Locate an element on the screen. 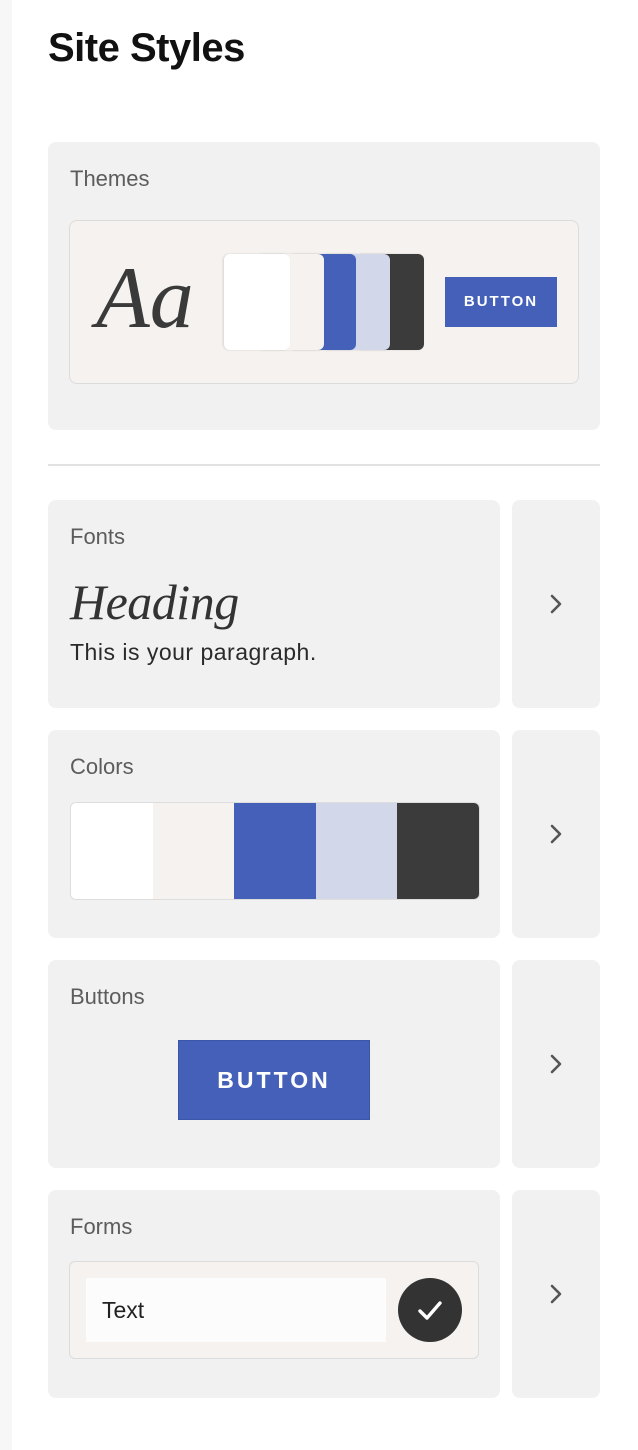 The width and height of the screenshot is (638, 1450). forms-card: Forms Text is located at coordinates (274, 1294).